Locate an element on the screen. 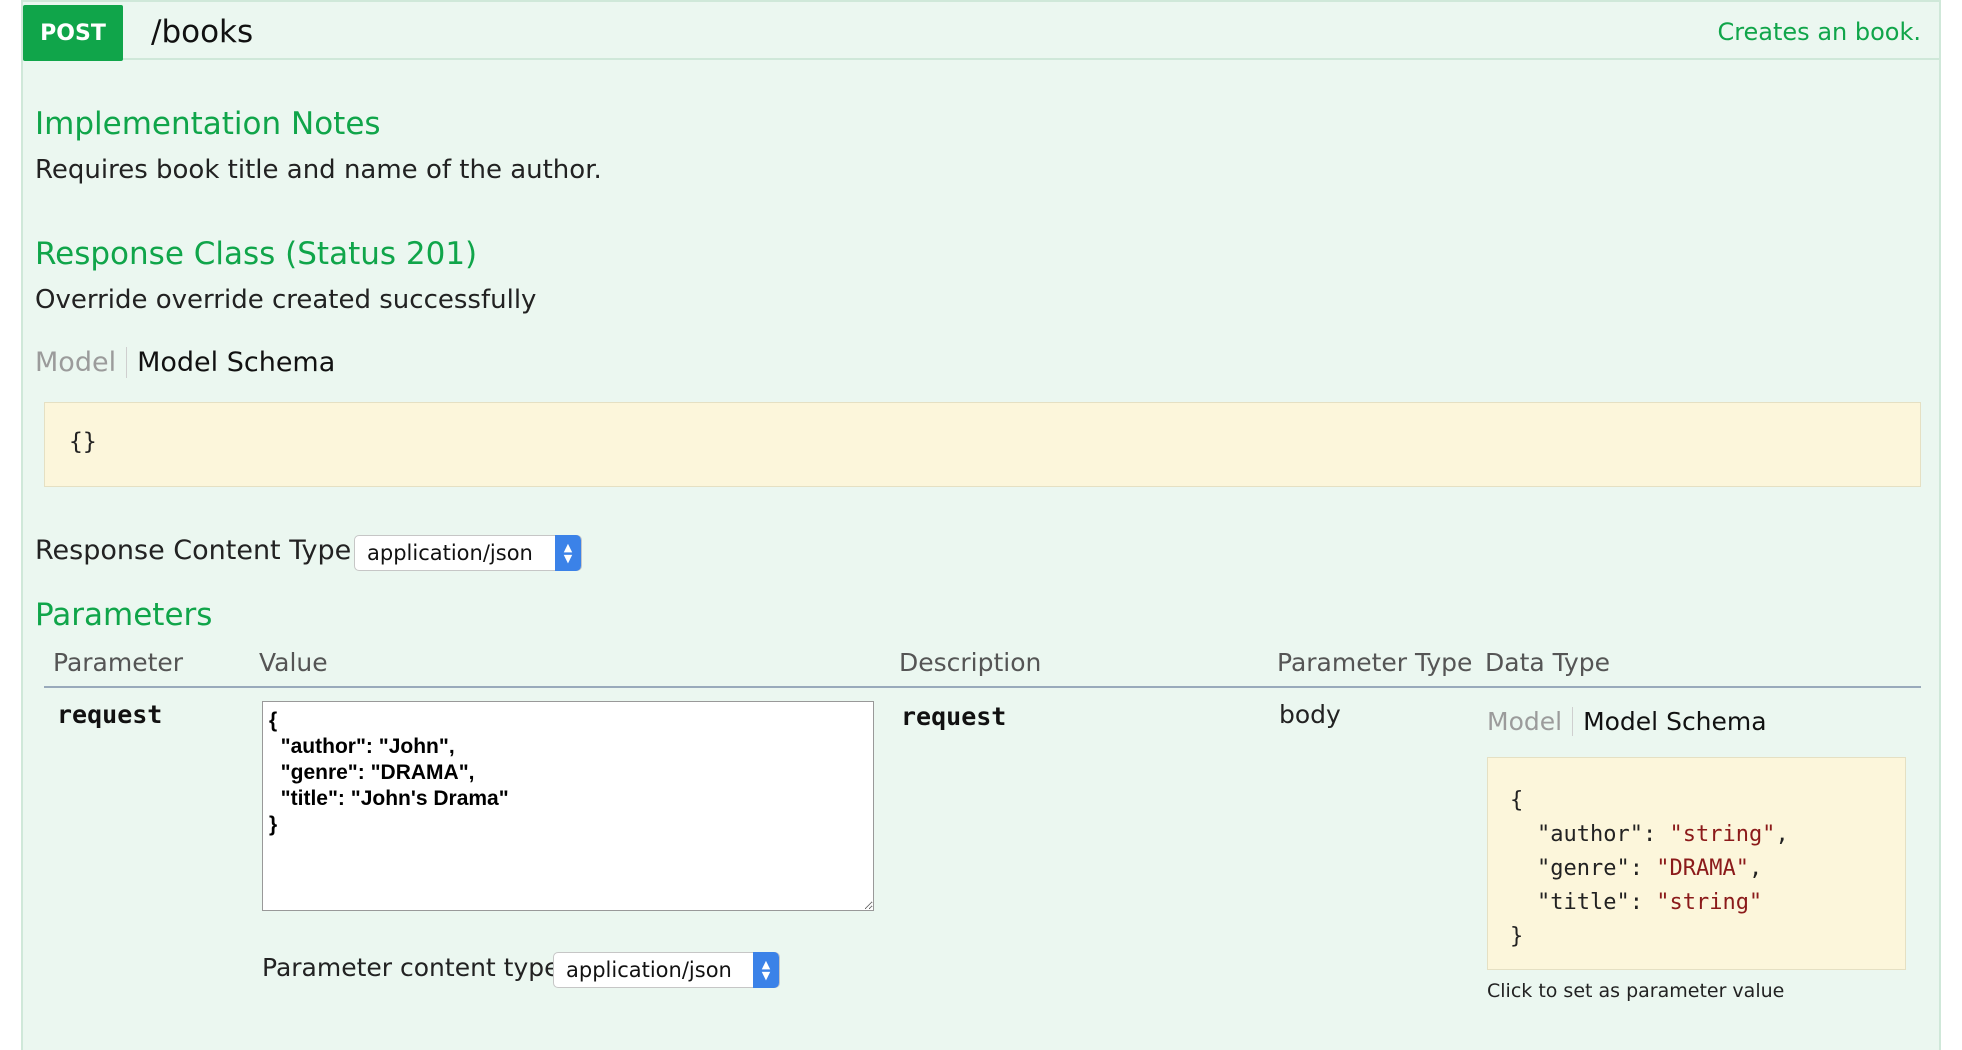 The width and height of the screenshot is (1962, 1050). param-content-type-select: application/json ▲ ▼ is located at coordinates (666, 970).